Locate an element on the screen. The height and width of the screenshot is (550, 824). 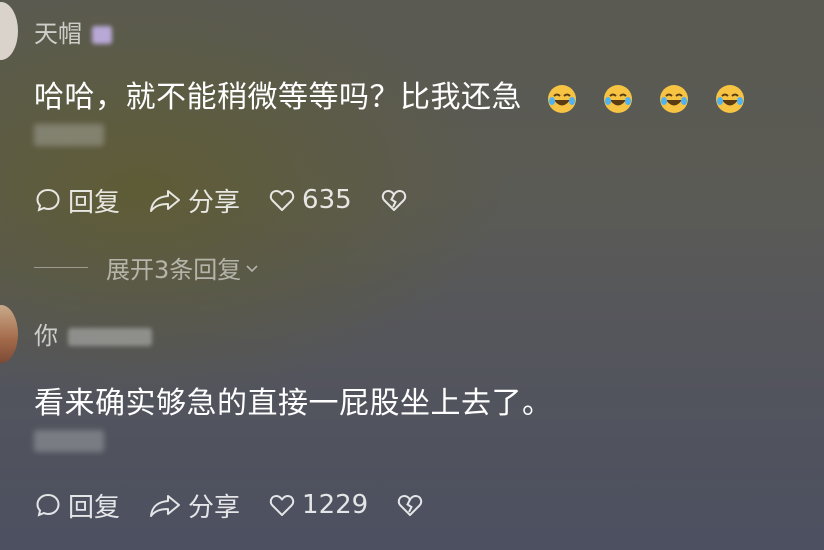
comment-text: 看来确实够急的直接一屁股坐上去了。 is located at coordinates (293, 400).